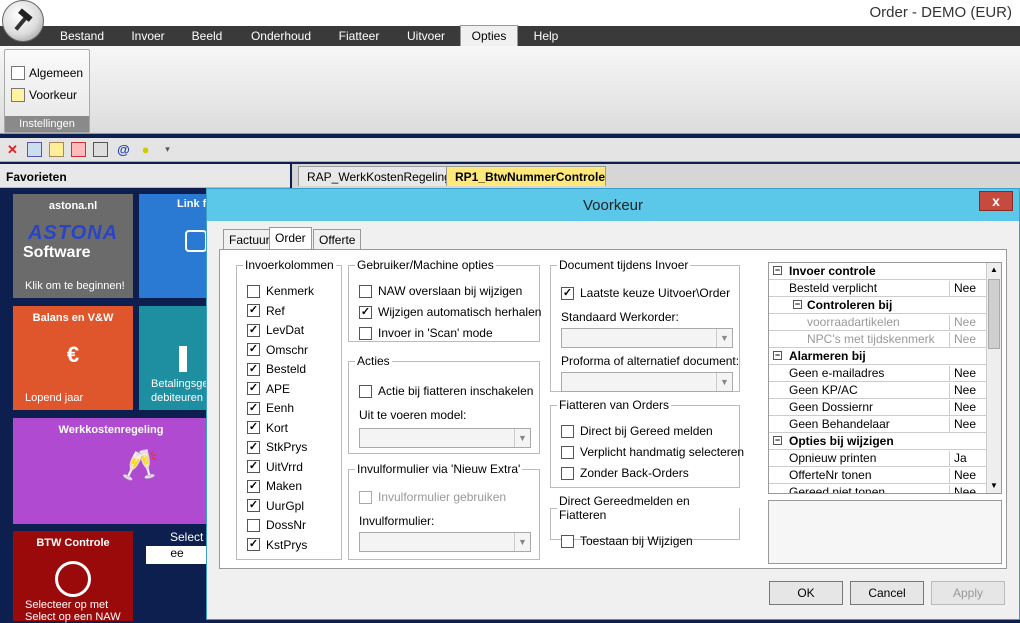  I want to click on menu-help: Help, so click(546, 36).